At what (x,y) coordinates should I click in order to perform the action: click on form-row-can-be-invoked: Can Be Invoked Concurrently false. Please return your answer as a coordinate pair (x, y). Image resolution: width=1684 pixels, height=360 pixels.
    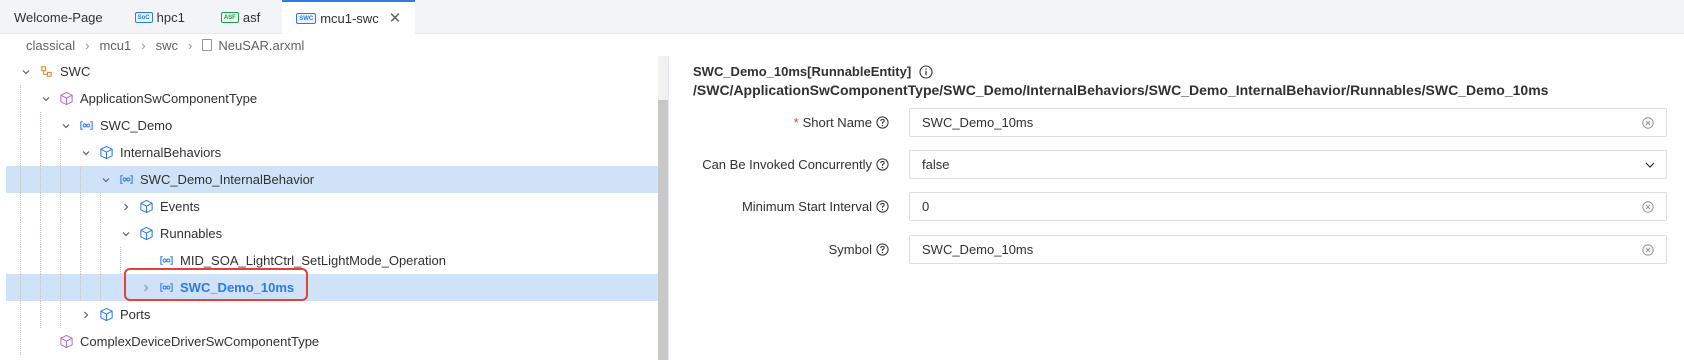
    Looking at the image, I should click on (1176, 165).